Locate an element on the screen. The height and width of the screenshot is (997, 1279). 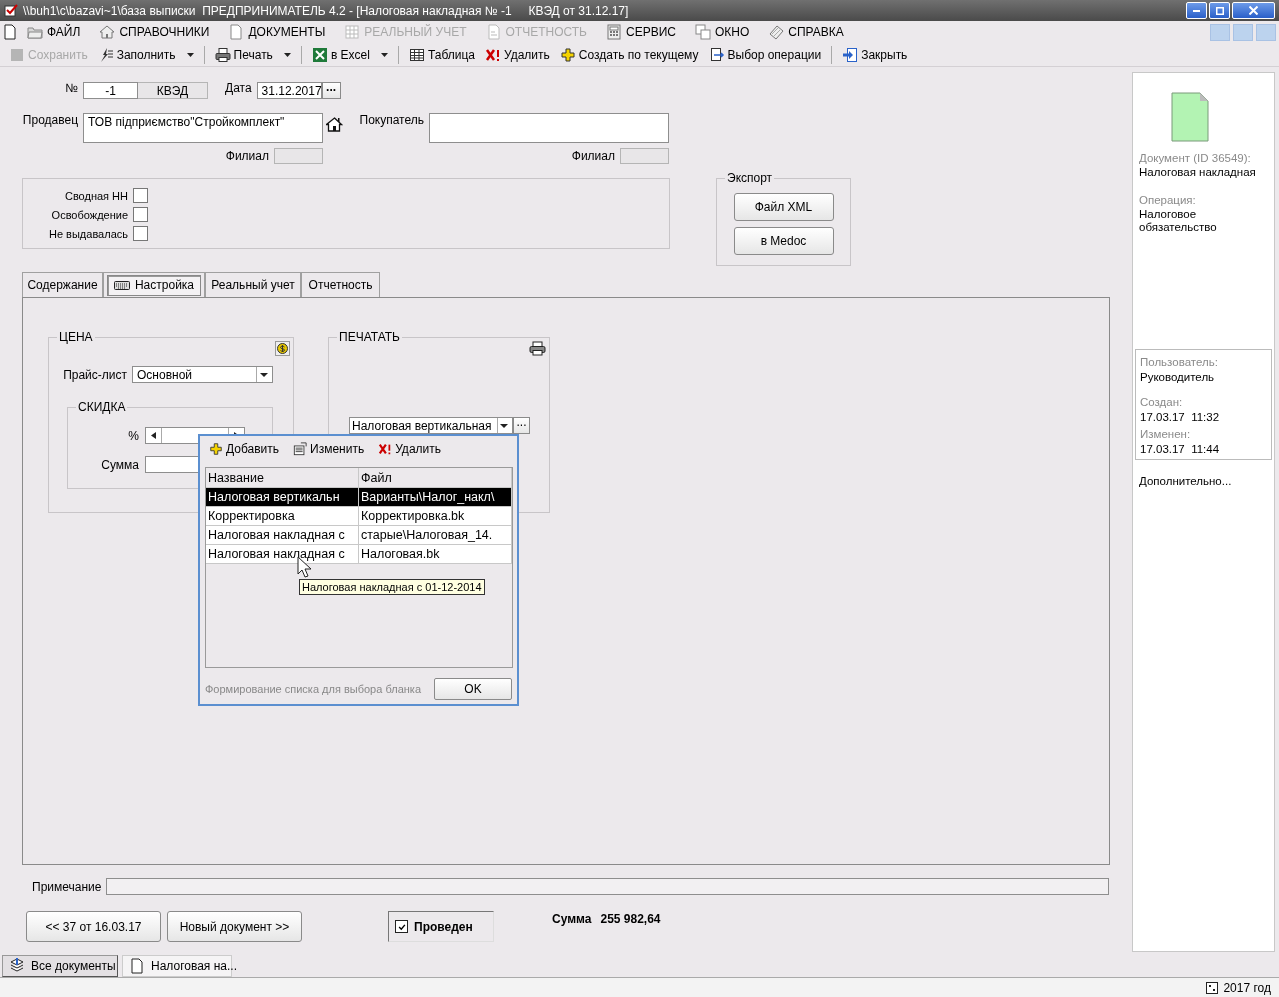
table-row: Налоговая вертикальн Варианты\Налог_накл\ is located at coordinates (359, 497).